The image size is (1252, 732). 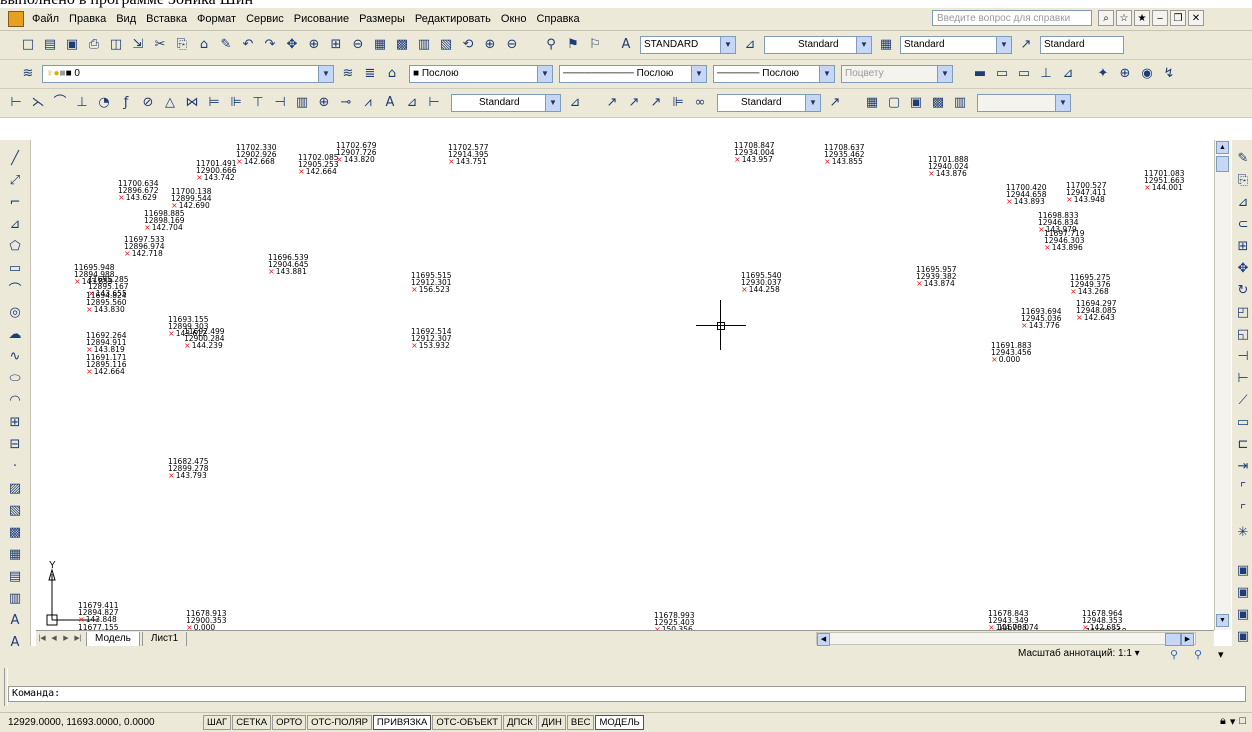 What do you see at coordinates (15, 445) in the screenshot?
I see `make-block-icon: ⊟` at bounding box center [15, 445].